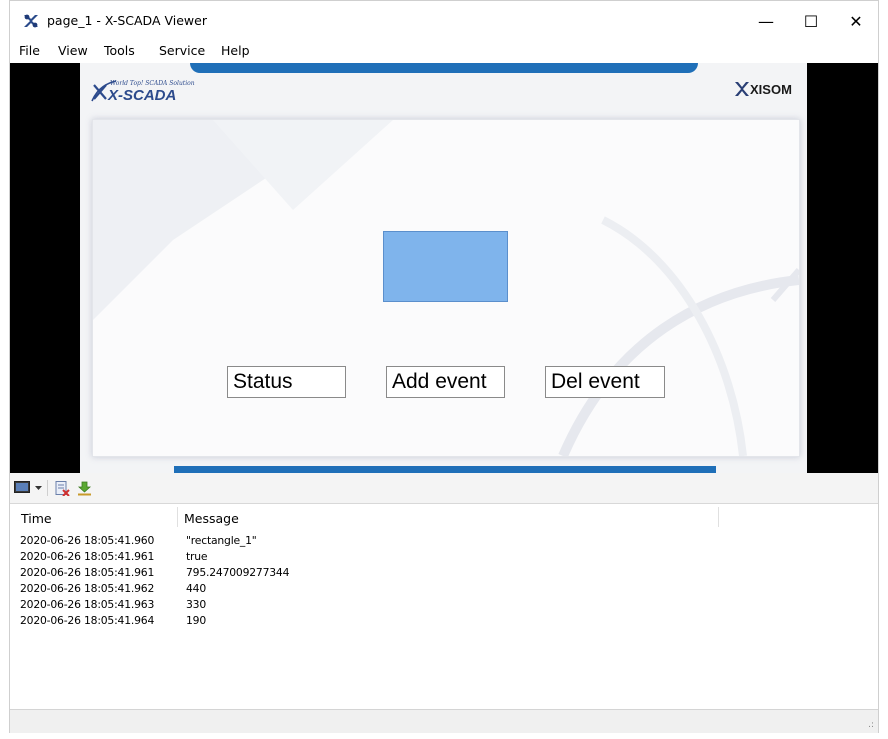 The height and width of the screenshot is (739, 888). What do you see at coordinates (22, 488) in the screenshot?
I see `monitor-icon` at bounding box center [22, 488].